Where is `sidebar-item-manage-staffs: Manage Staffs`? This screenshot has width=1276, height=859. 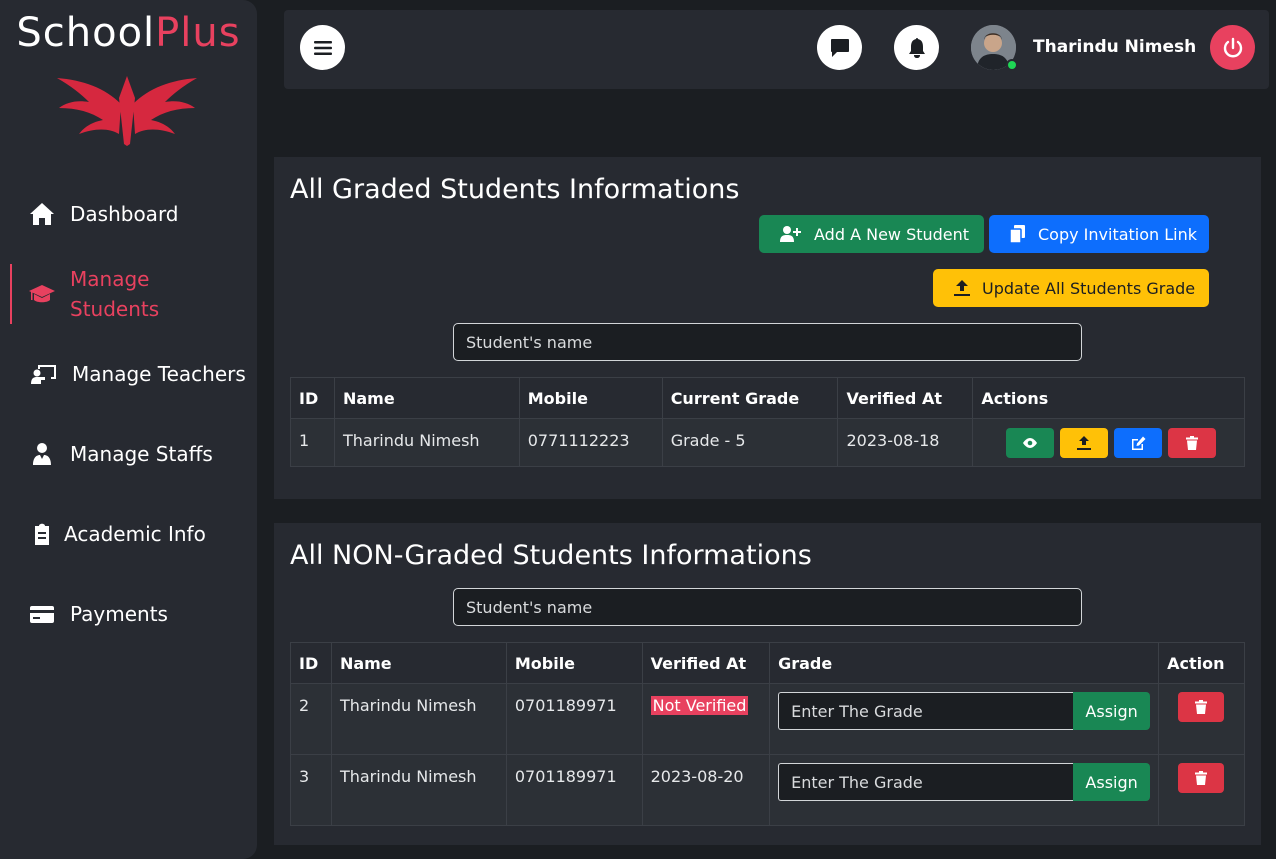
sidebar-item-manage-staffs: Manage Staffs is located at coordinates (128, 454).